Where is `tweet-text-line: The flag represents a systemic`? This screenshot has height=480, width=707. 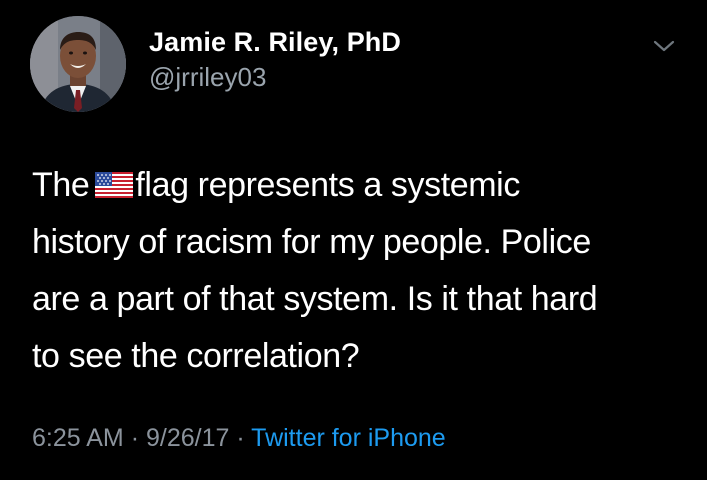 tweet-text-line: The flag represents a systemic is located at coordinates (362, 185).